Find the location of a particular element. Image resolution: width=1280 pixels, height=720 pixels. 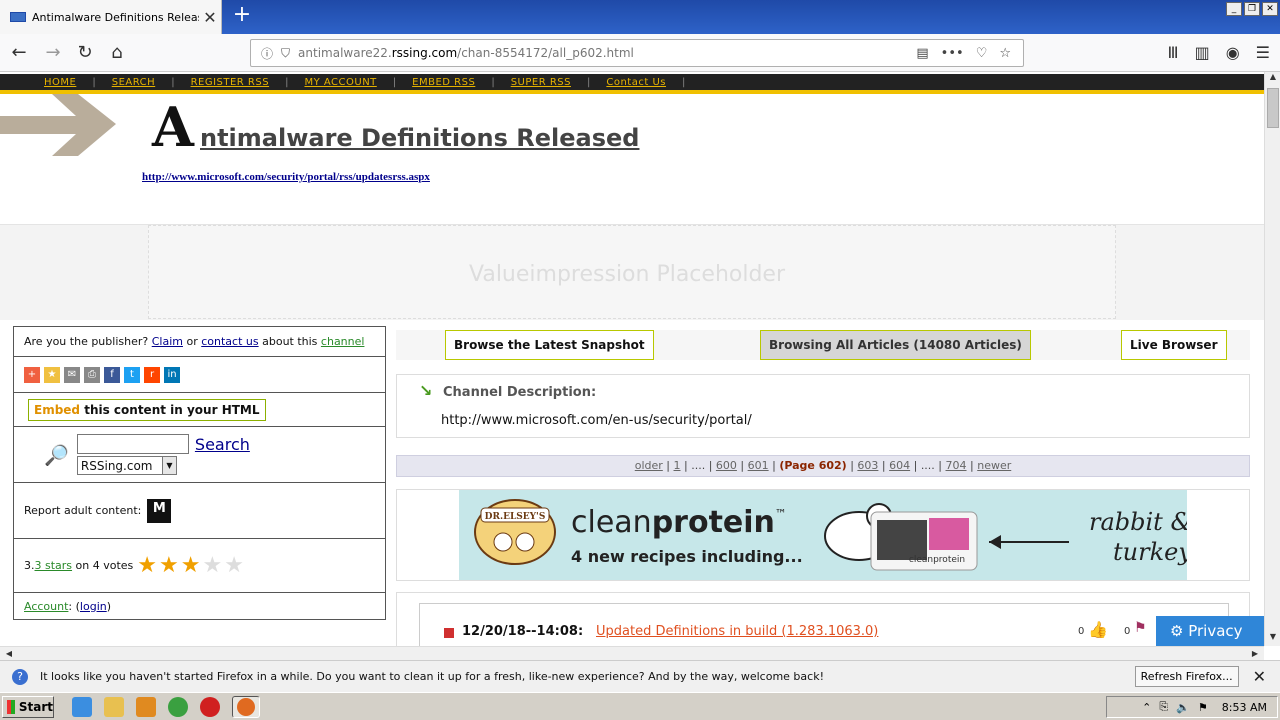

banner-script-2: turkey is located at coordinates (1150, 552).